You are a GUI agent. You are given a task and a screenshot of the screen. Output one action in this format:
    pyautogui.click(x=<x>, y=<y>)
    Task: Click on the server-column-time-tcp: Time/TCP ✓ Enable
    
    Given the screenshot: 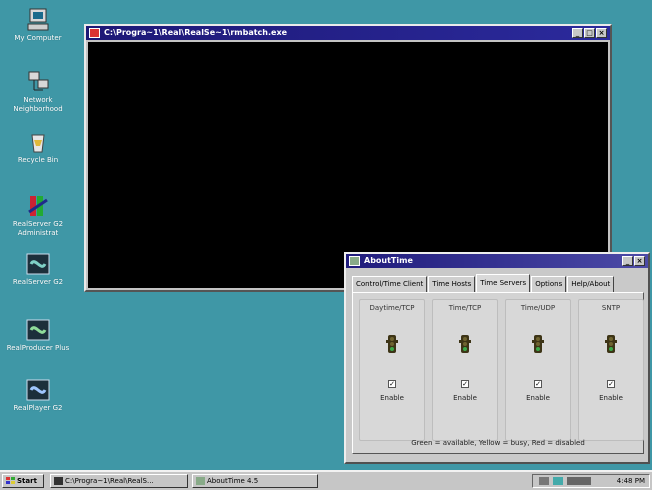 What is the action you would take?
    pyautogui.click(x=465, y=370)
    